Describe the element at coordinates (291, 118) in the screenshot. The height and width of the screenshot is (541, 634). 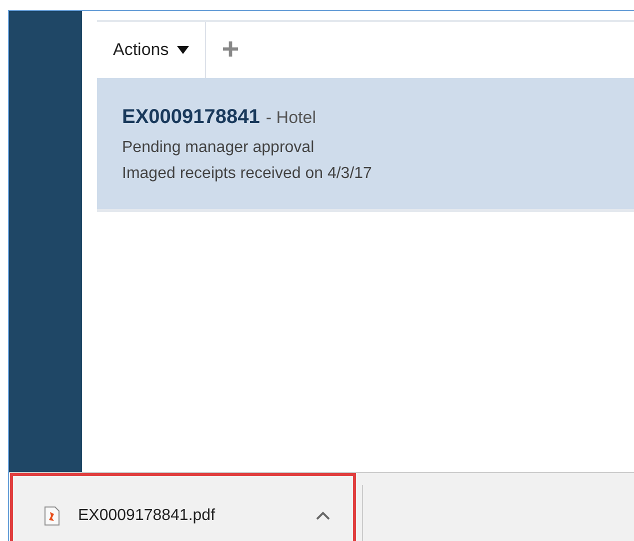
I see `expense-type: - Hotel` at that location.